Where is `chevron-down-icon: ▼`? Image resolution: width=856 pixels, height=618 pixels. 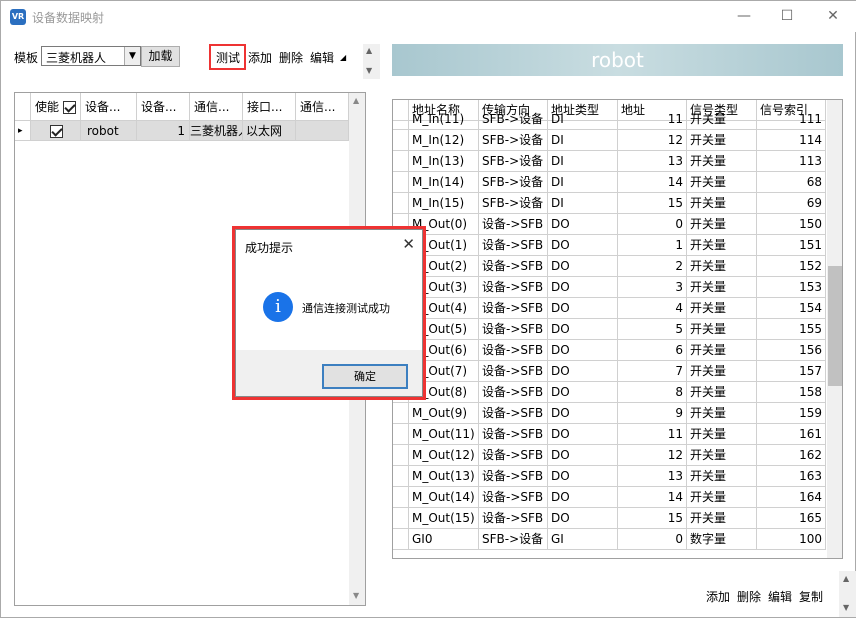 chevron-down-icon: ▼ is located at coordinates (132, 56).